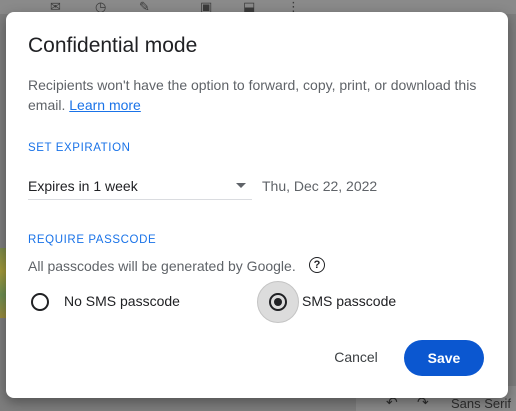 This screenshot has height=411, width=516. I want to click on radio-no-sms-passcode, so click(40, 302).